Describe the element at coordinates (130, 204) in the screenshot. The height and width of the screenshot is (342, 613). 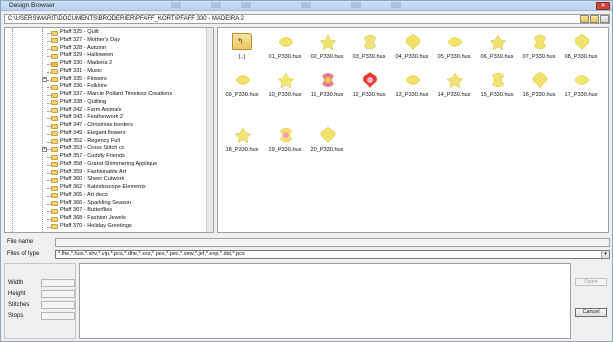
I see `tree-item: Pfaff 366 - Sparkling Season` at that location.